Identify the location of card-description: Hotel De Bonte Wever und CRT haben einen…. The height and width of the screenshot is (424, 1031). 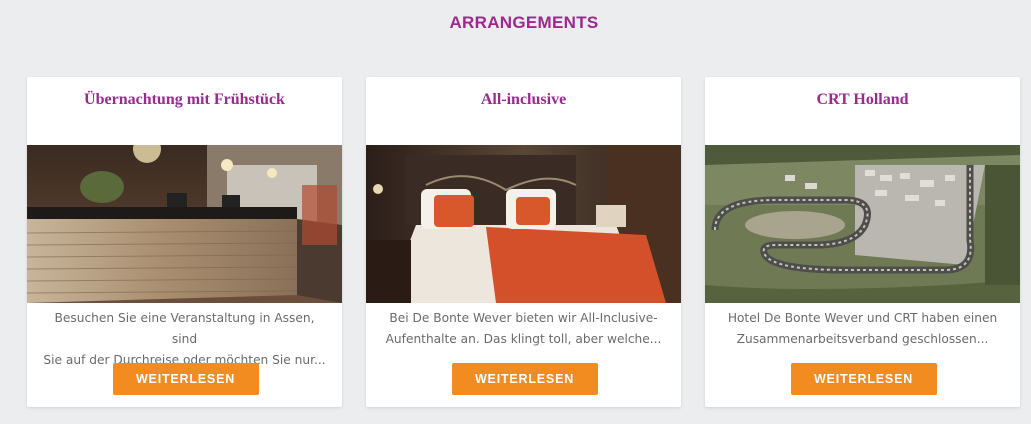
(862, 329).